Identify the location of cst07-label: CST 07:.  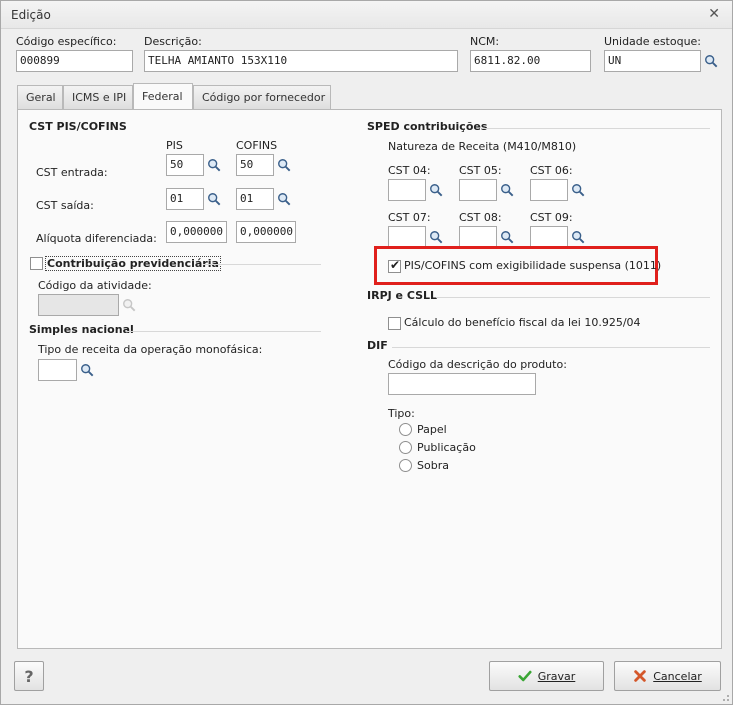
(409, 217).